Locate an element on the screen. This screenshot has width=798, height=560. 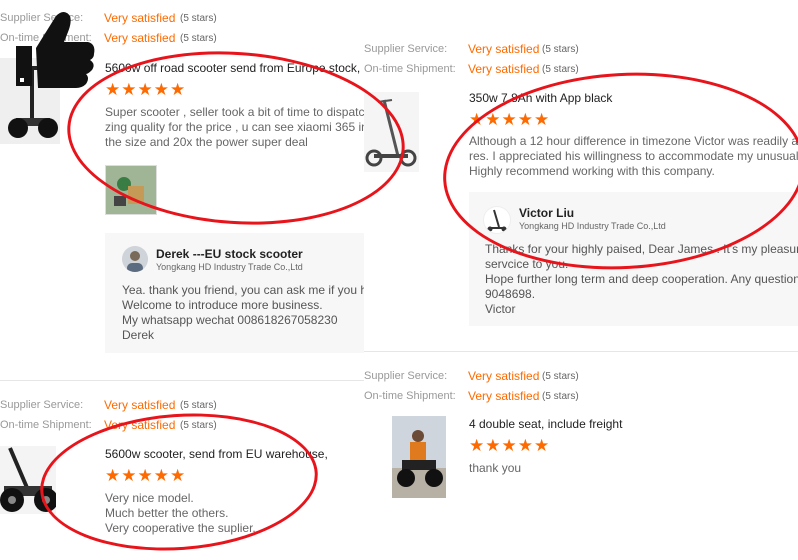
avatar is located at coordinates (135, 259).